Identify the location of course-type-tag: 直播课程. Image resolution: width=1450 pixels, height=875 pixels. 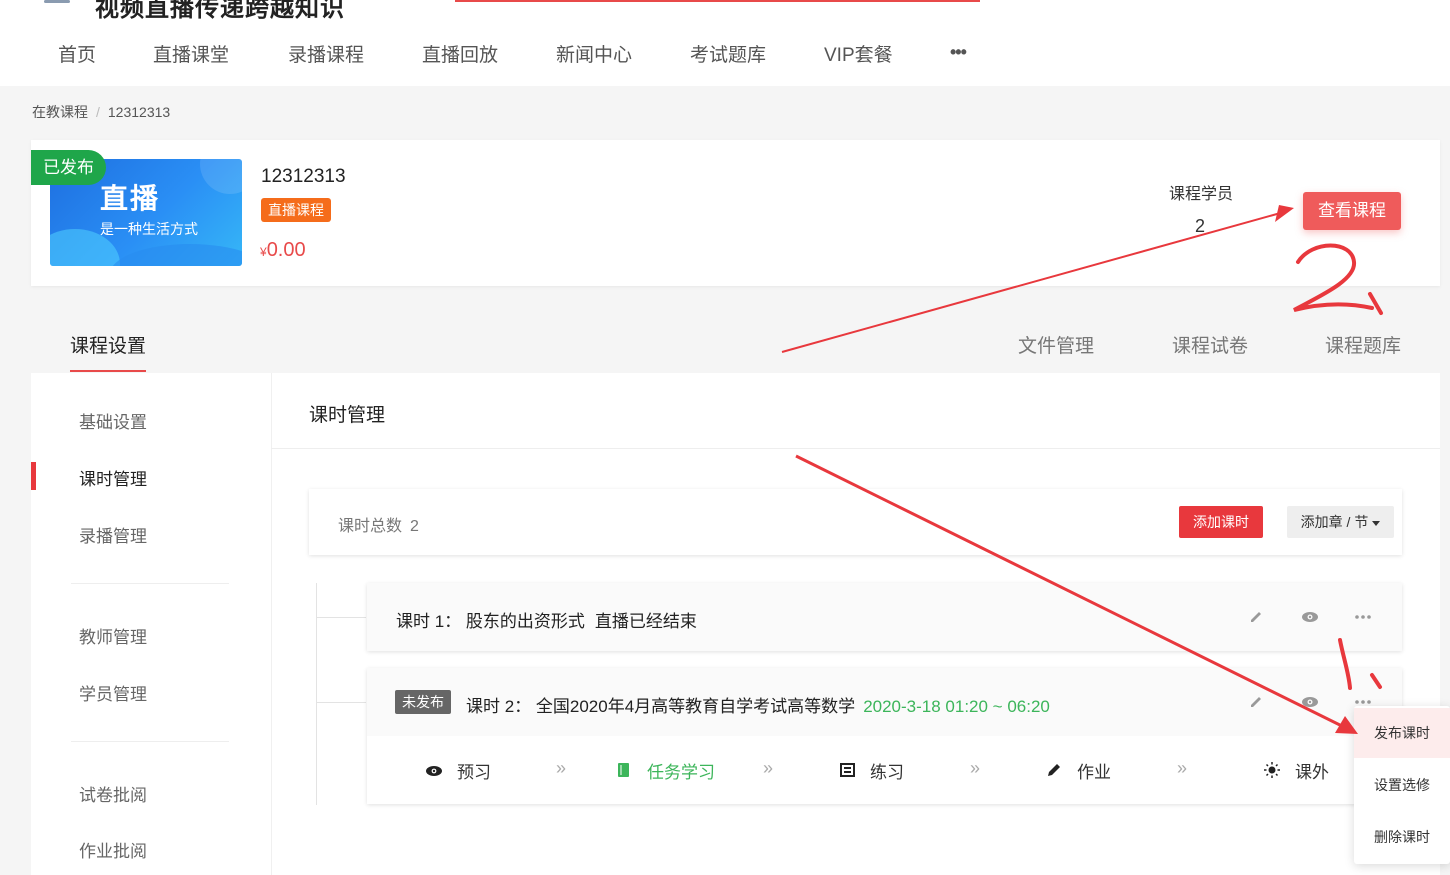
(296, 210).